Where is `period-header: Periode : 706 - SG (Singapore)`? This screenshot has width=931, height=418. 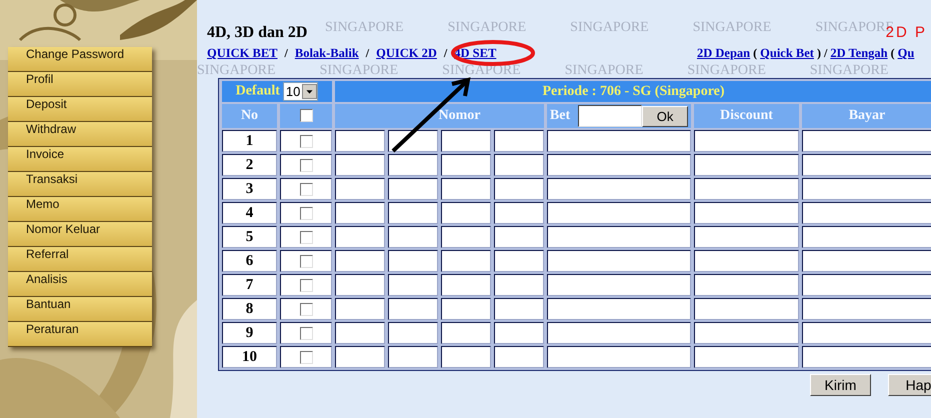
period-header: Periode : 706 - SG (Singapore) is located at coordinates (633, 91).